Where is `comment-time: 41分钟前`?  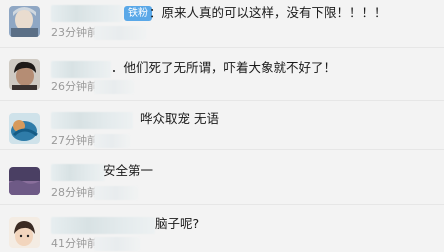
comment-time: 41分钟前 is located at coordinates (74, 243).